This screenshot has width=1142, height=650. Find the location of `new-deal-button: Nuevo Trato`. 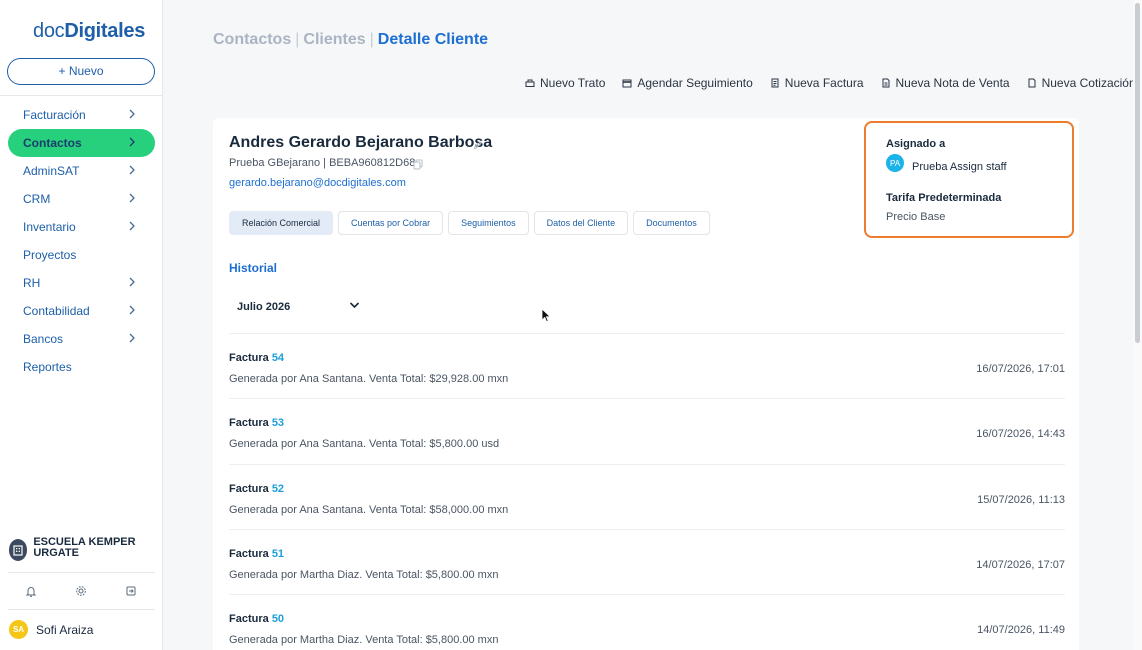

new-deal-button: Nuevo Trato is located at coordinates (565, 83).